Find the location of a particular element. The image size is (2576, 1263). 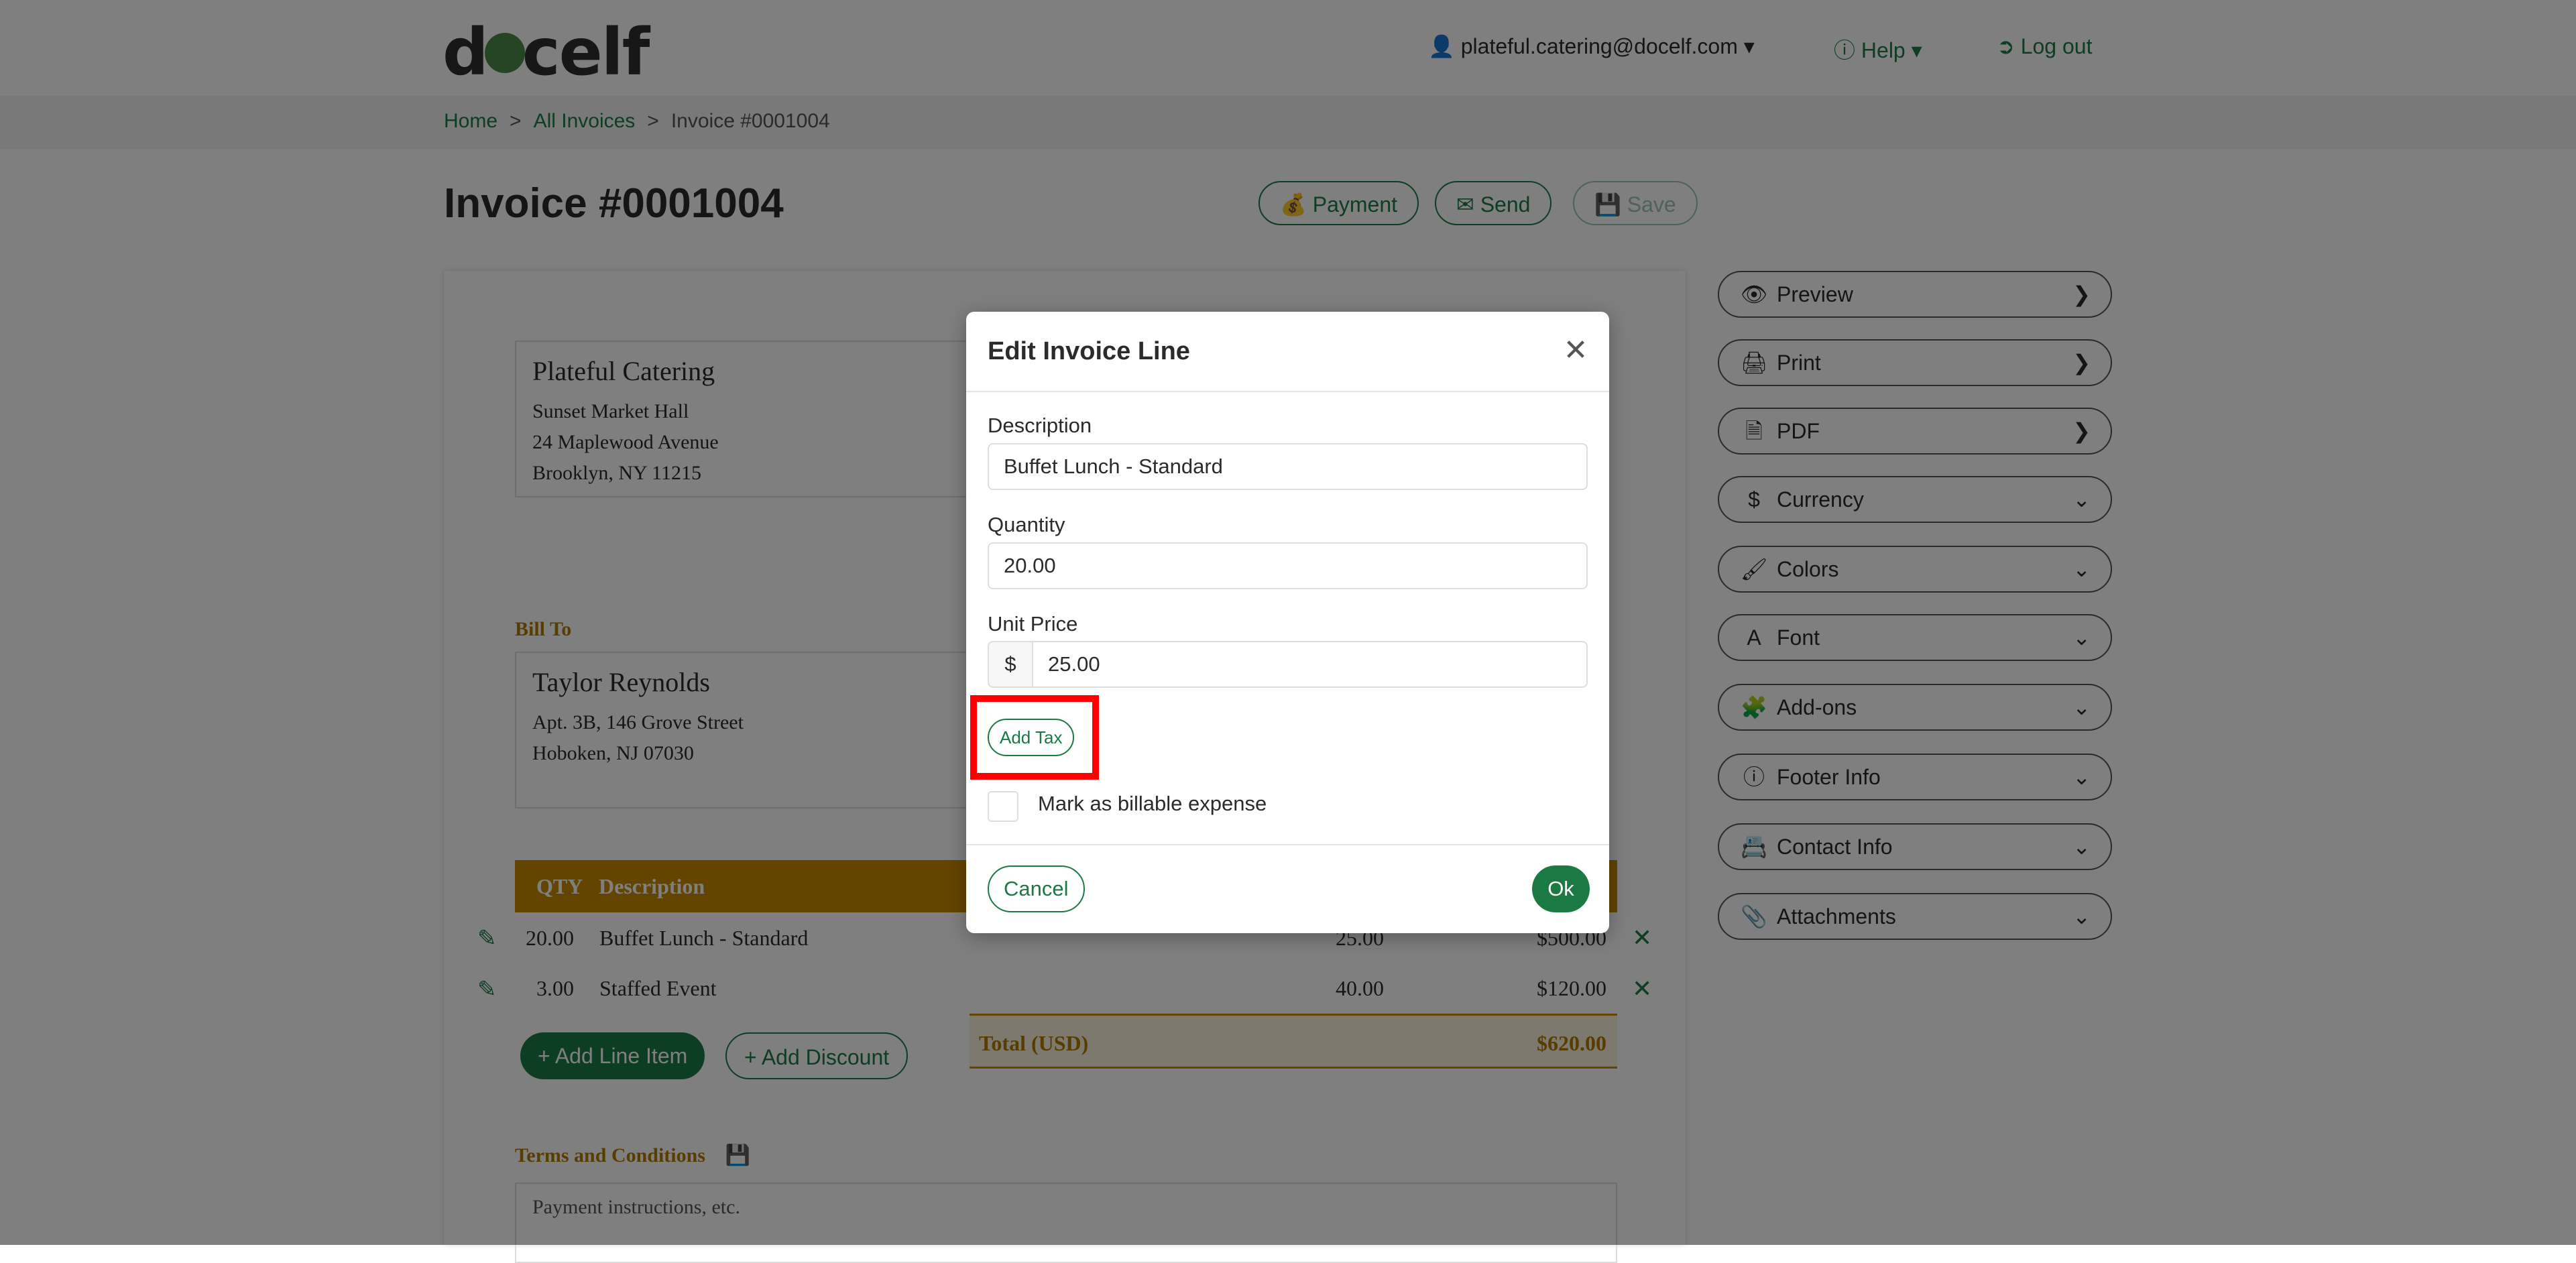

modal-title: Edit Invoice Line is located at coordinates (1089, 351).